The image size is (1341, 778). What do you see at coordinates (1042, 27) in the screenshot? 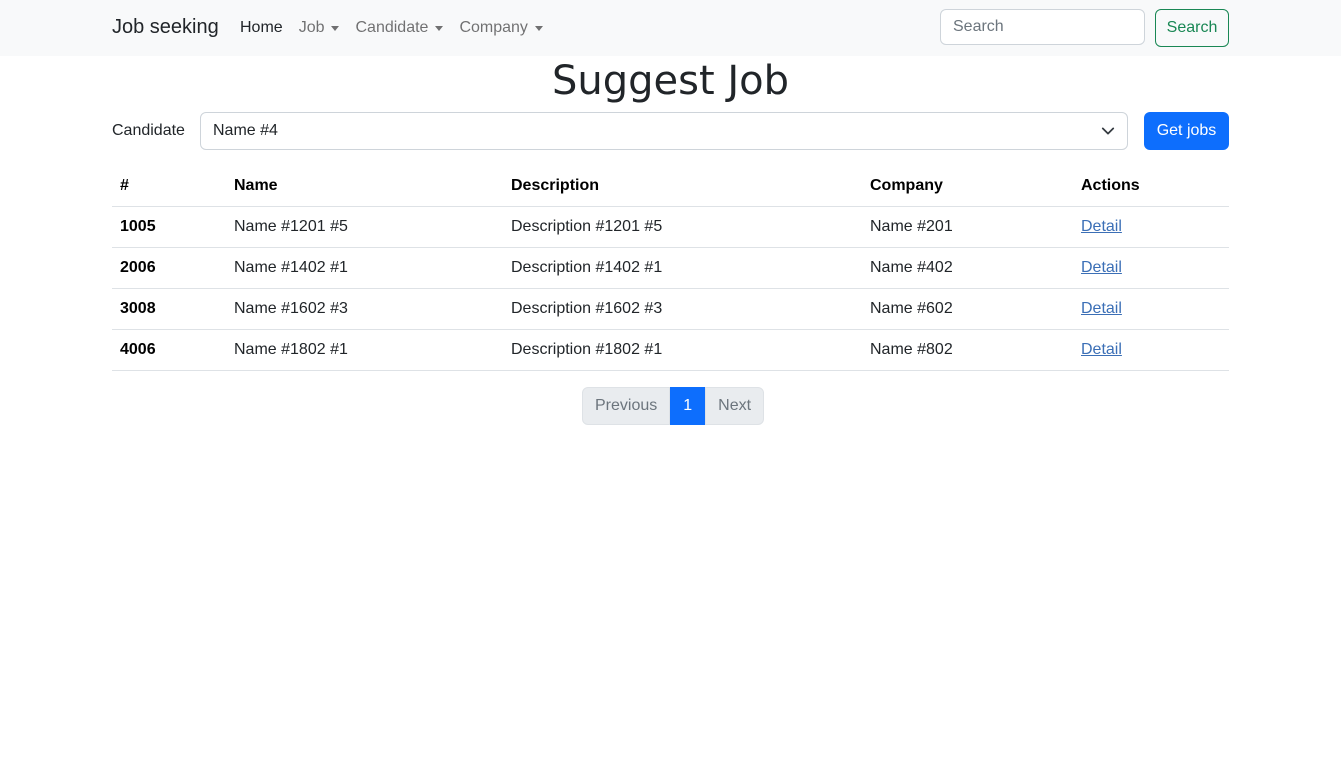
I see `search-input` at bounding box center [1042, 27].